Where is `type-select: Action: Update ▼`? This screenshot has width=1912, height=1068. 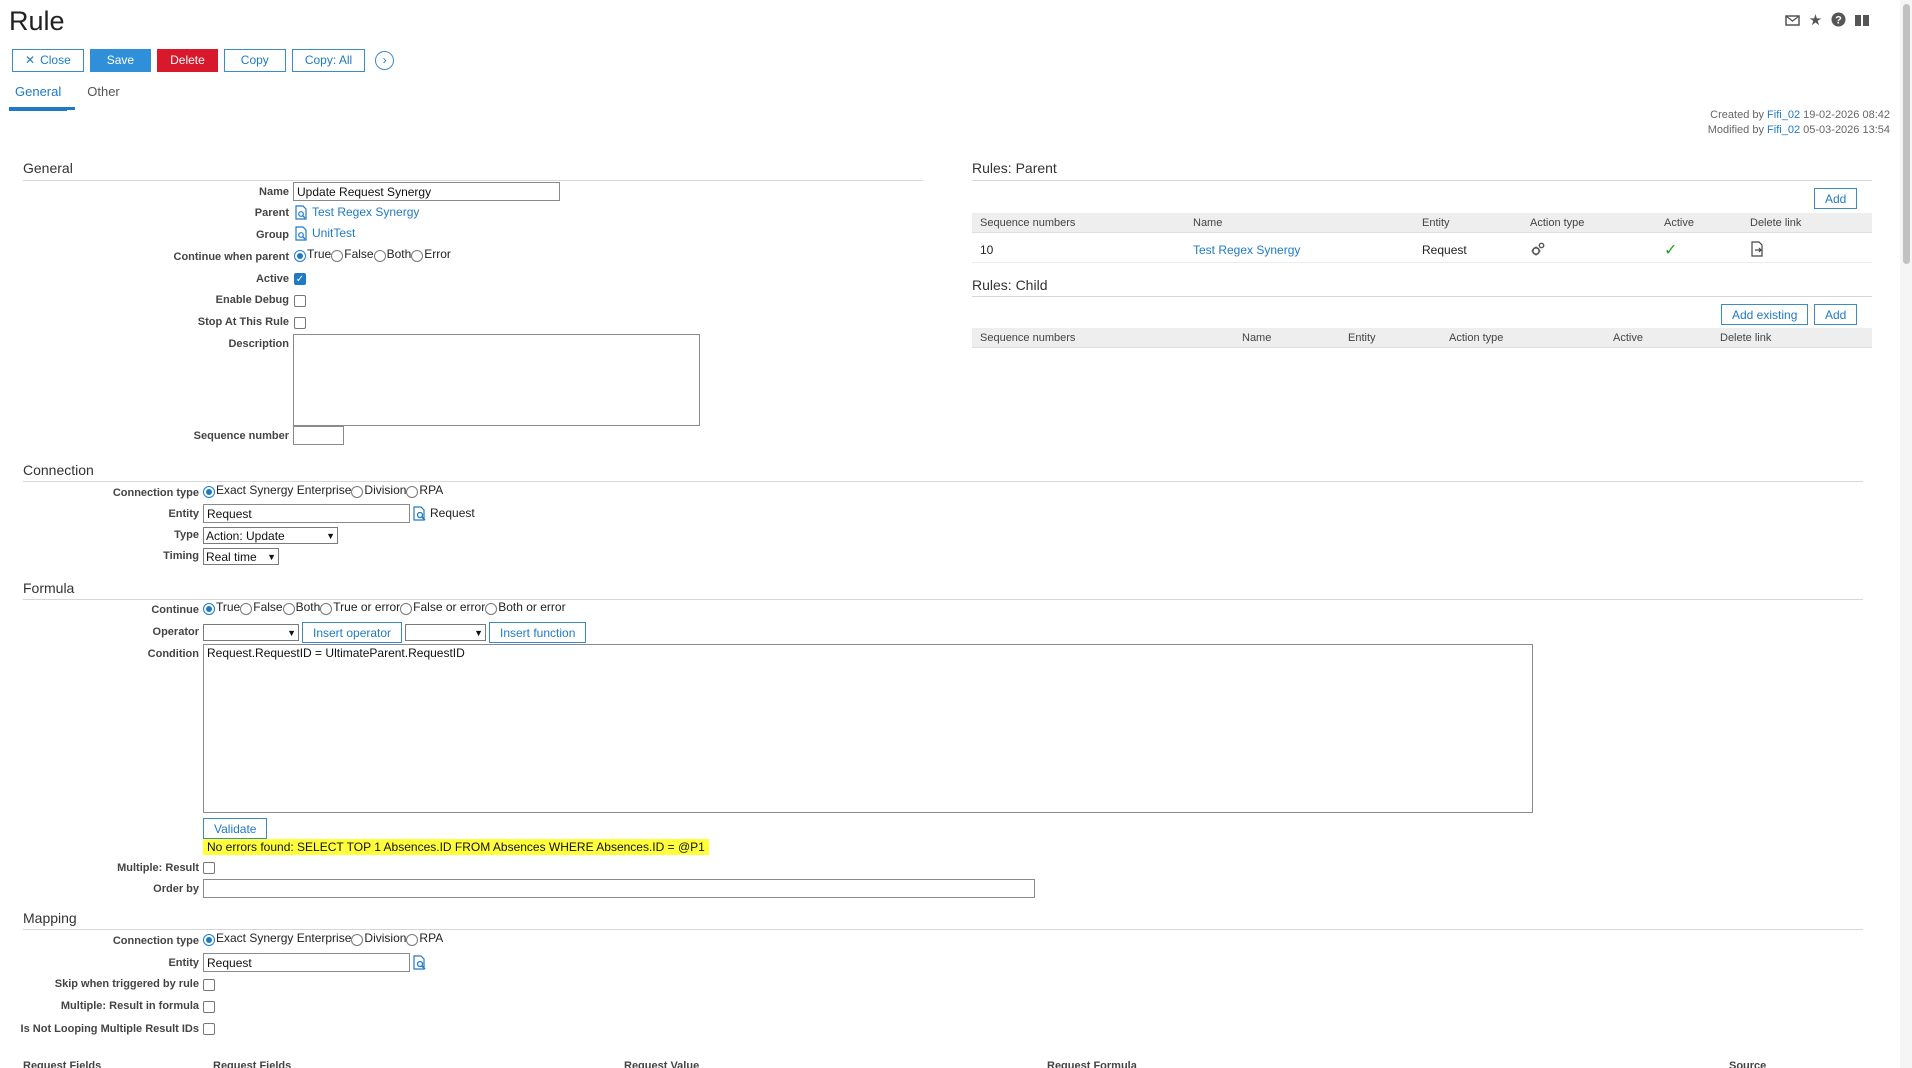
type-select: Action: Update ▼ is located at coordinates (270, 535).